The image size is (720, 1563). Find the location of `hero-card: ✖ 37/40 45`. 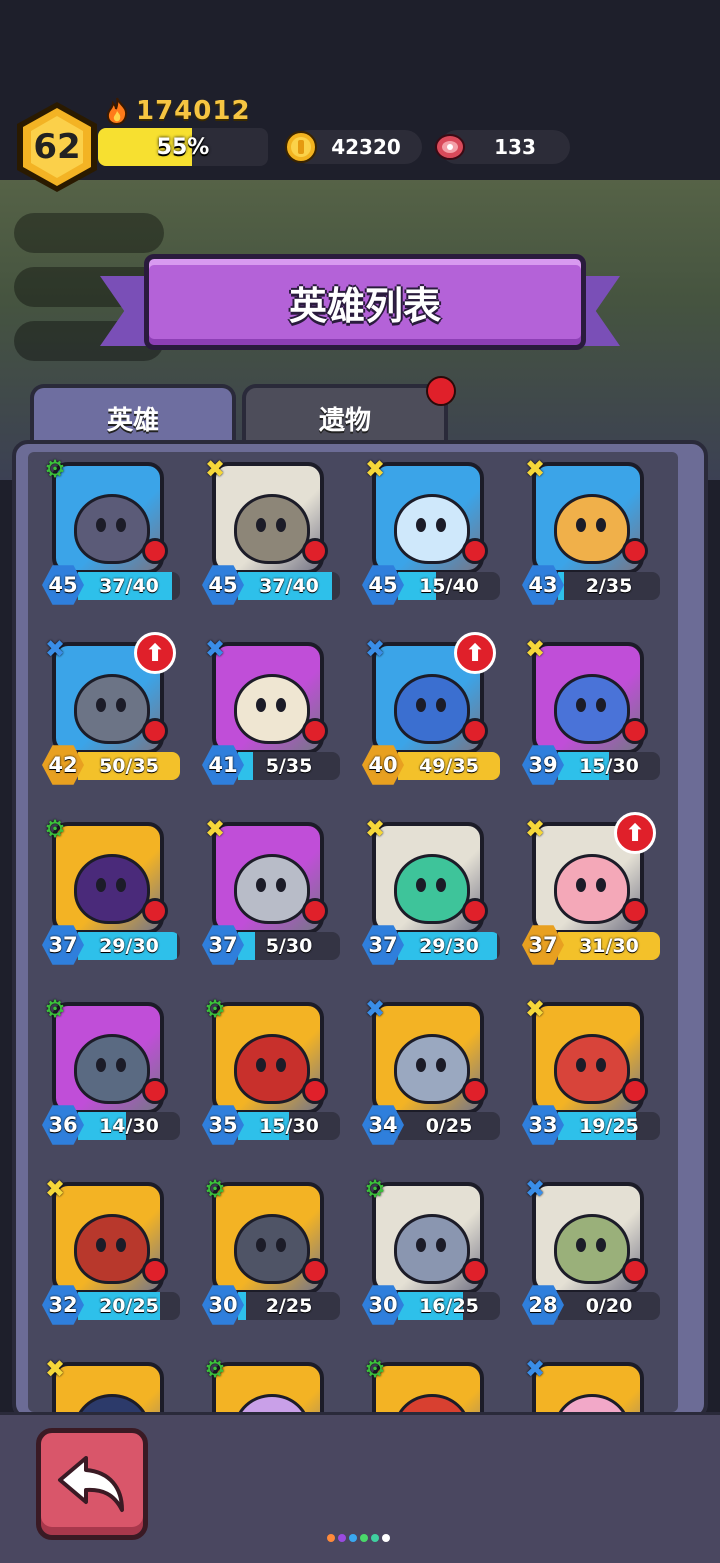

hero-card: ✖ 37/40 45 is located at coordinates (268, 532).